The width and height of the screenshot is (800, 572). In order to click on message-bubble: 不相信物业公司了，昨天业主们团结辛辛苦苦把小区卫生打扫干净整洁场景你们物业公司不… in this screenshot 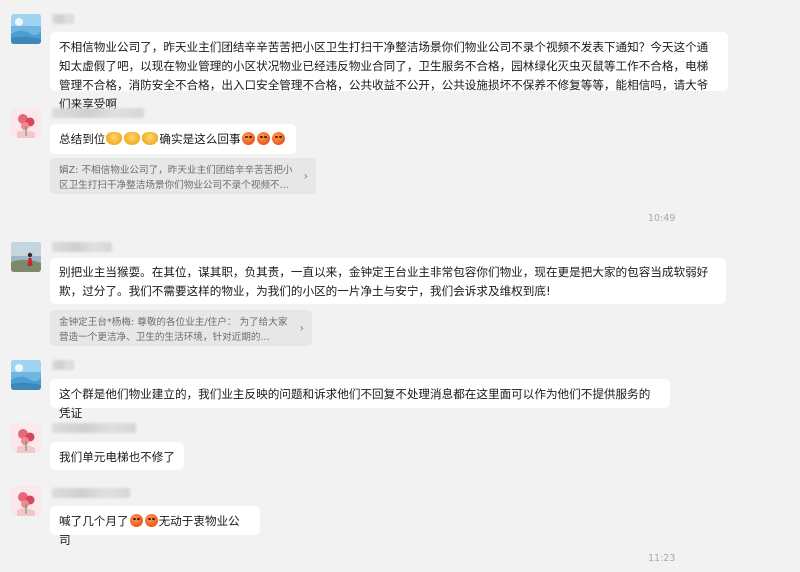, I will do `click(389, 71)`.